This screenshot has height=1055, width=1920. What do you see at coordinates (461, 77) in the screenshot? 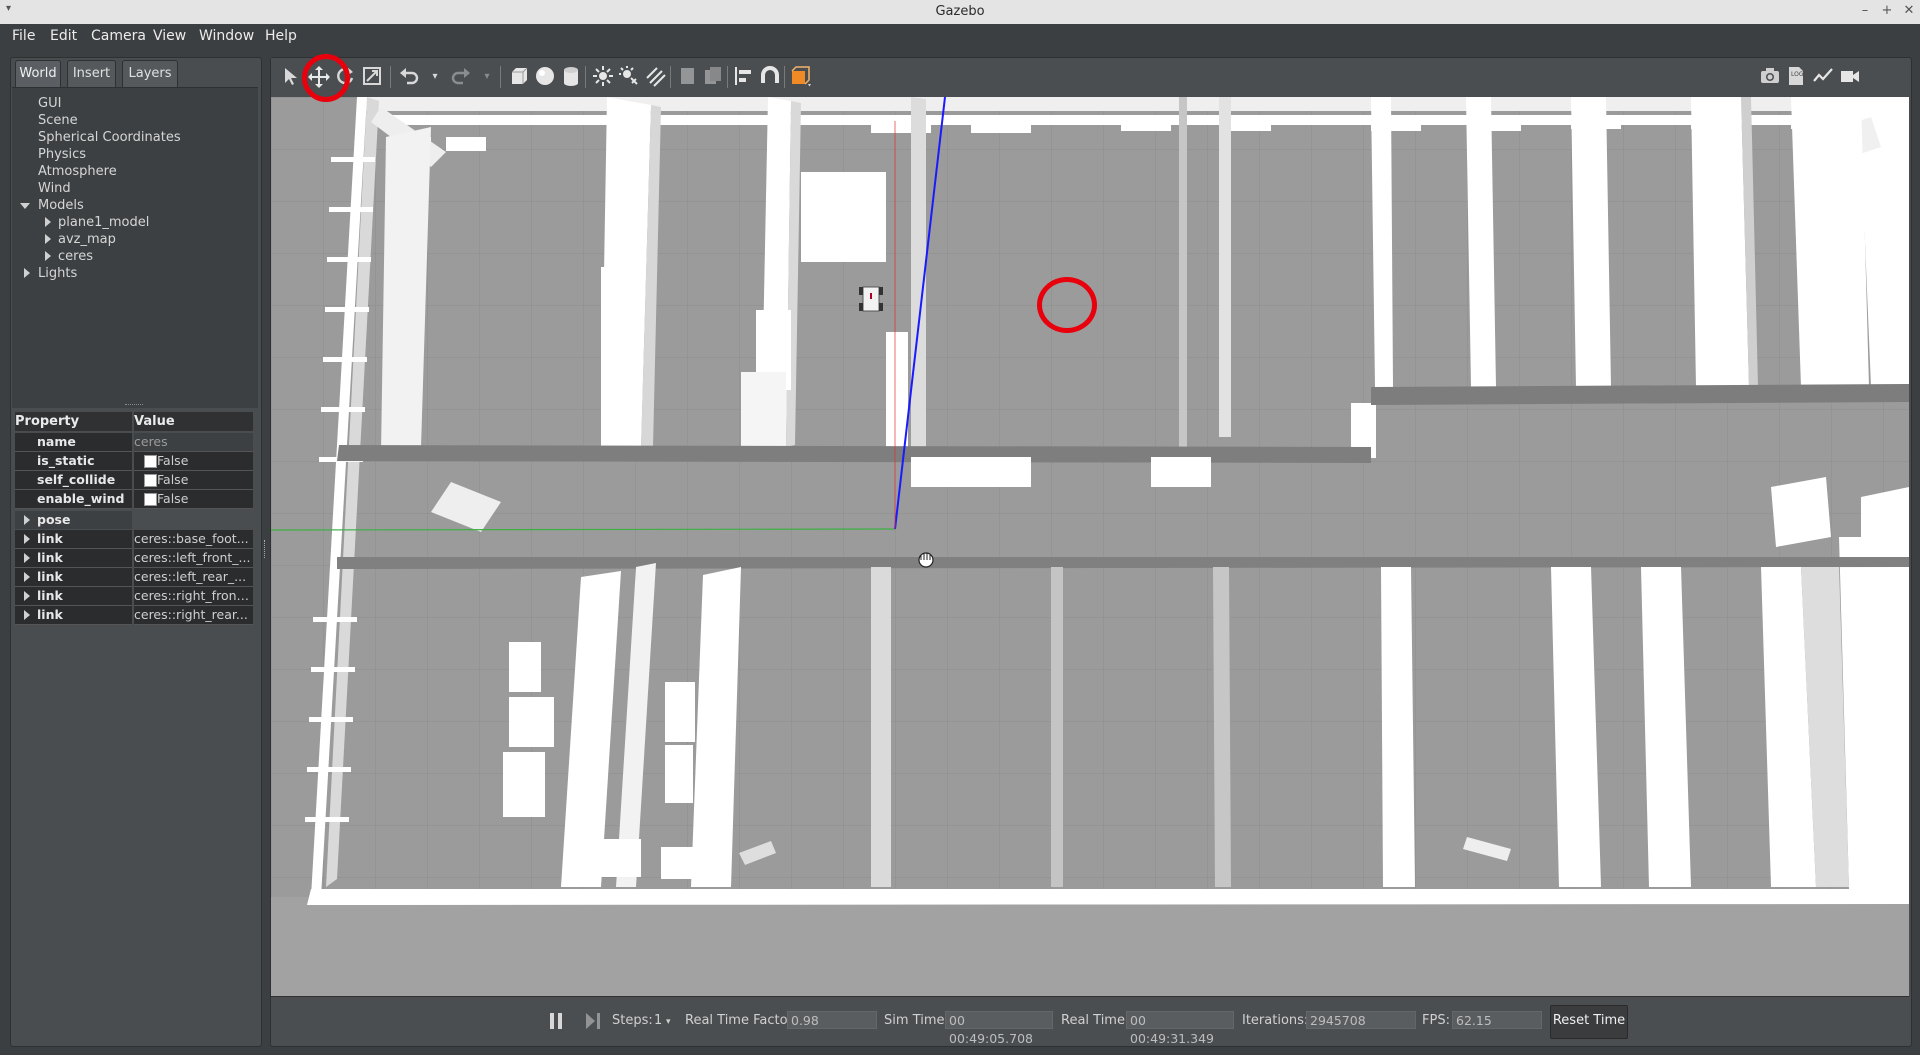
I see `redo-icon` at bounding box center [461, 77].